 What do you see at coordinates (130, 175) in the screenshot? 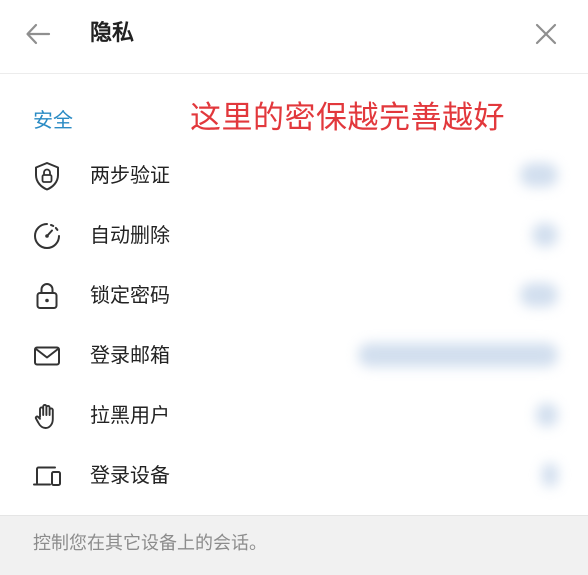
I see `list-item-label: 两步验证` at bounding box center [130, 175].